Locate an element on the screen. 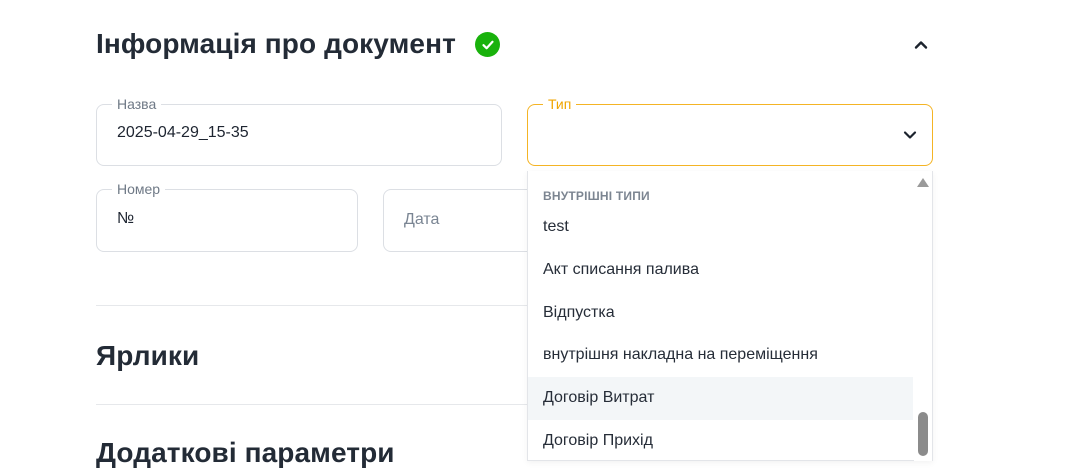 The height and width of the screenshot is (469, 1065). dropdown-option: Акт списання палива is located at coordinates (720, 270).